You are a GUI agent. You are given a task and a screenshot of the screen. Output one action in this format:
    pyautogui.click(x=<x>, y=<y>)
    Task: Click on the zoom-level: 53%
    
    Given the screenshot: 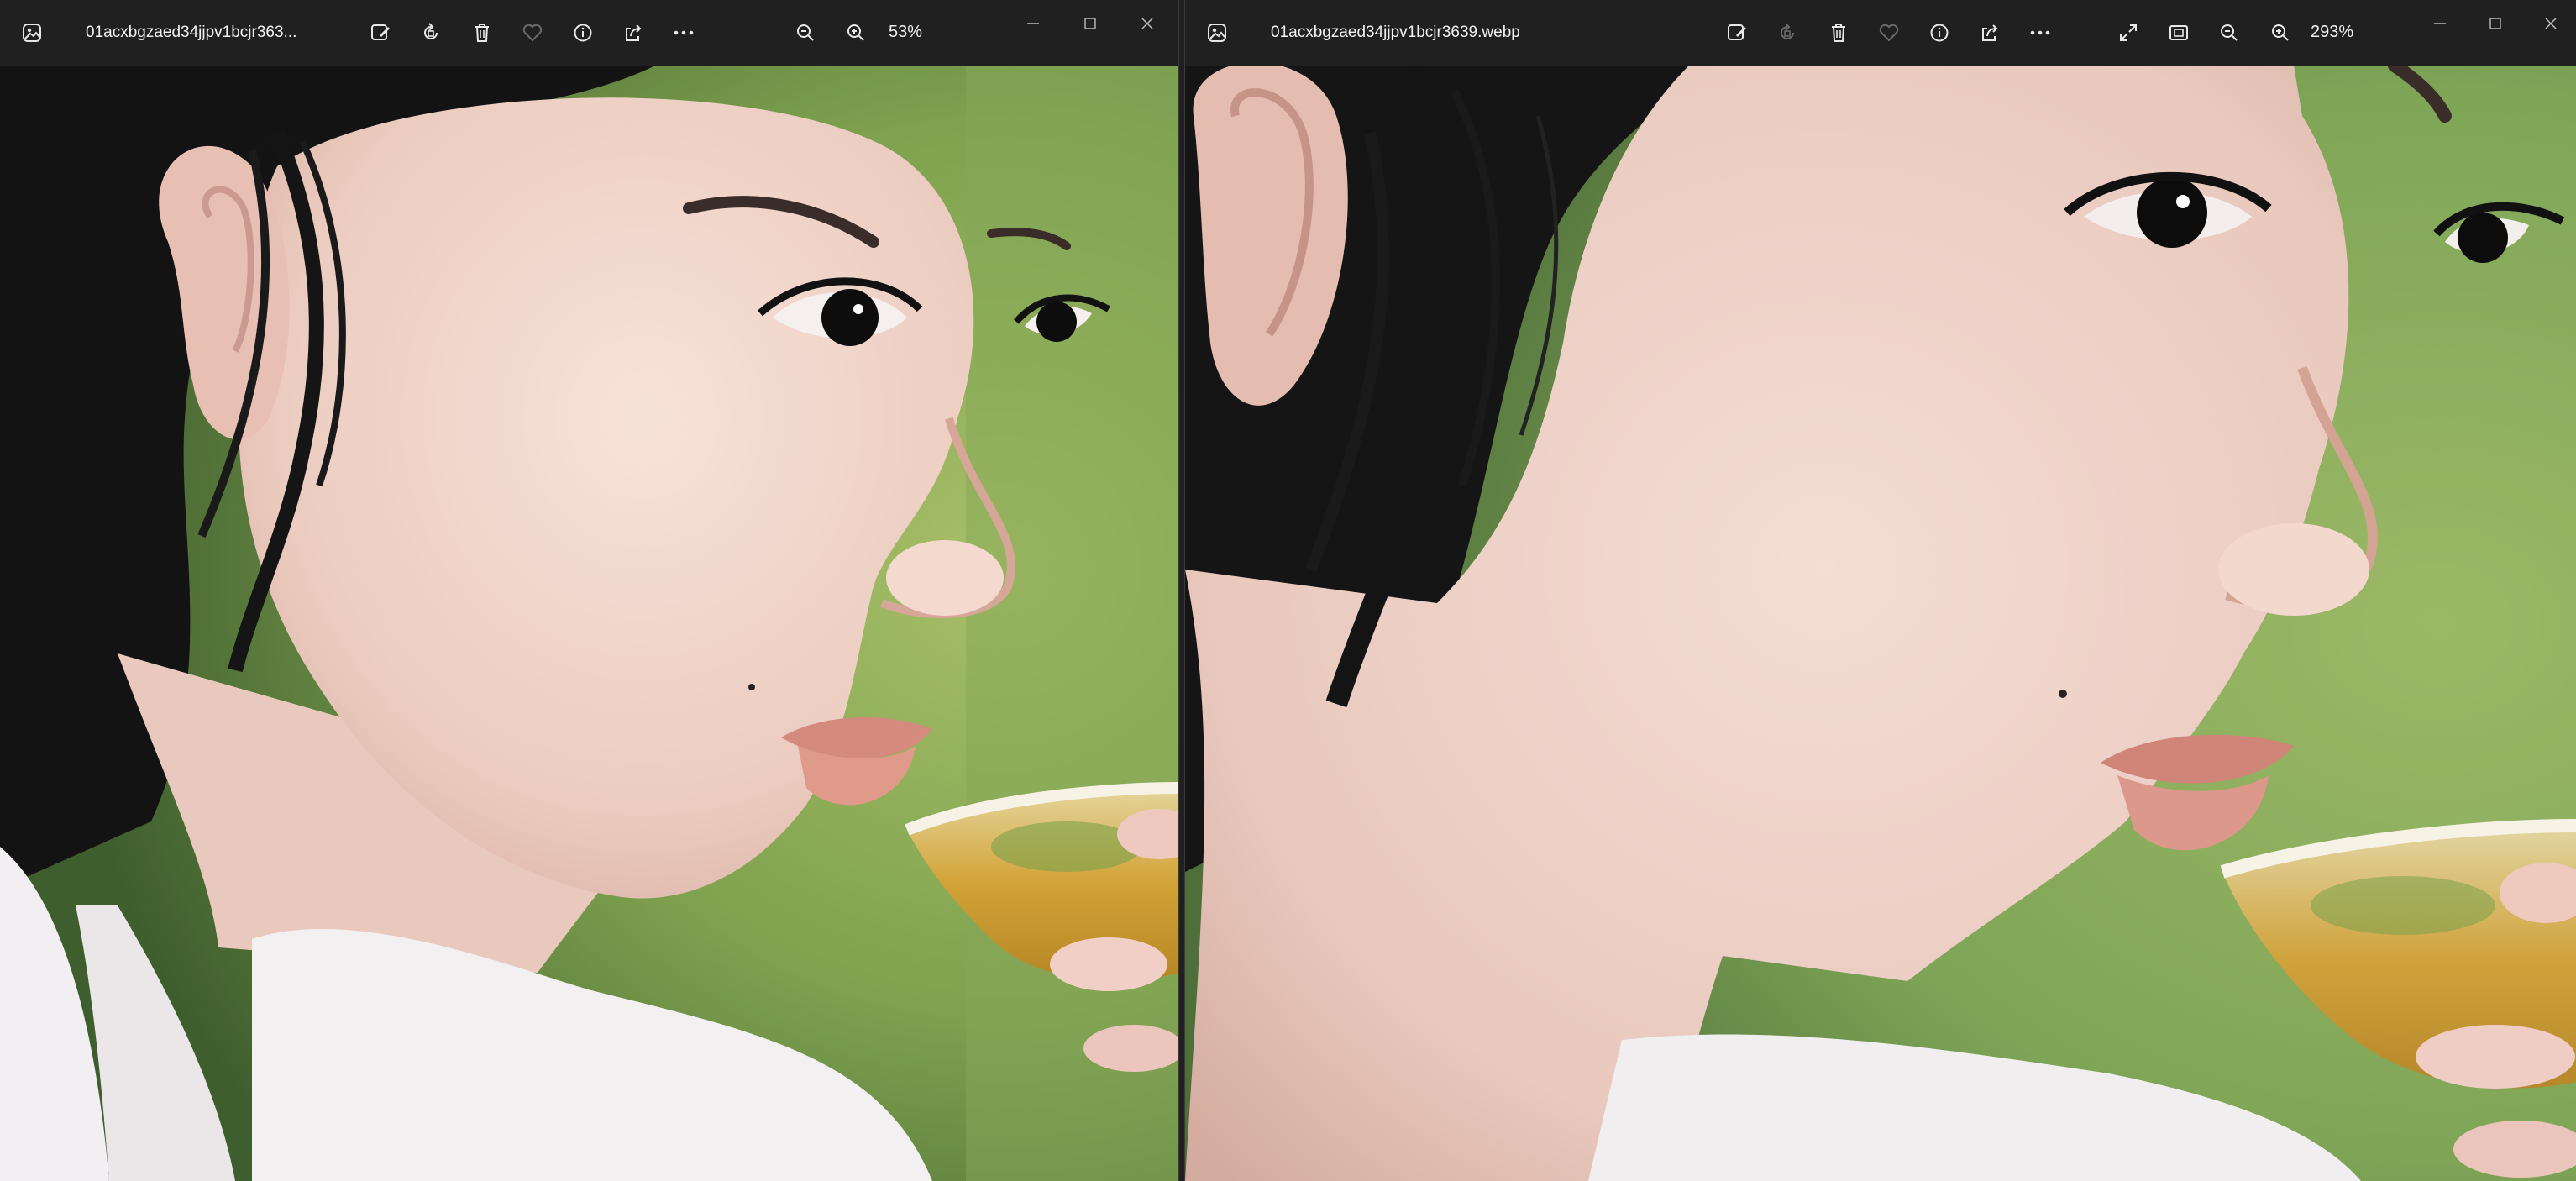 What is the action you would take?
    pyautogui.click(x=905, y=32)
    